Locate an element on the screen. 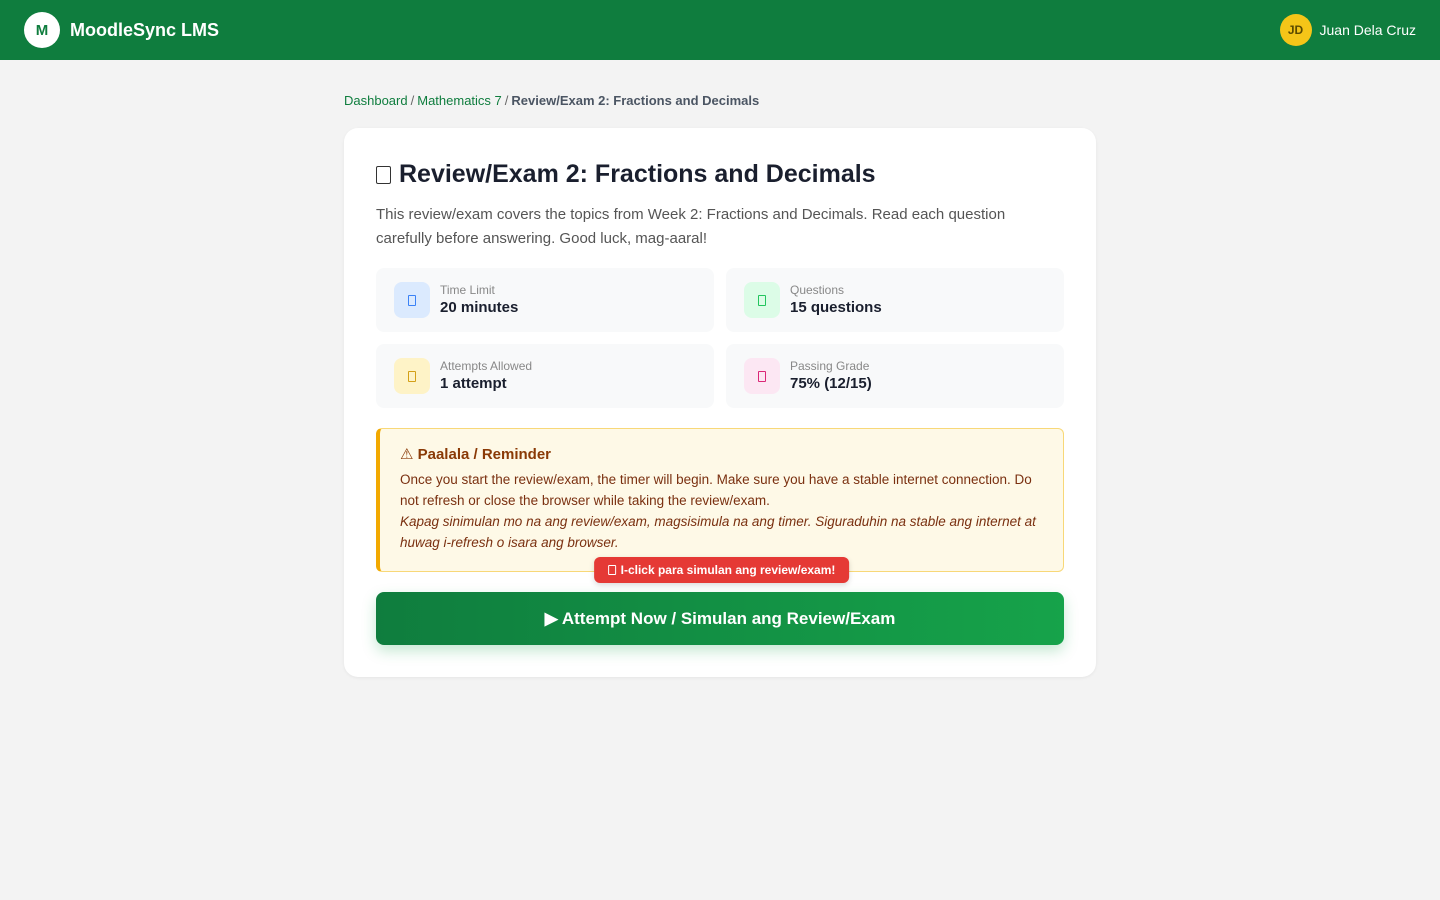 The height and width of the screenshot is (900, 1440). app-title: MoodleSync LMS is located at coordinates (144, 30).